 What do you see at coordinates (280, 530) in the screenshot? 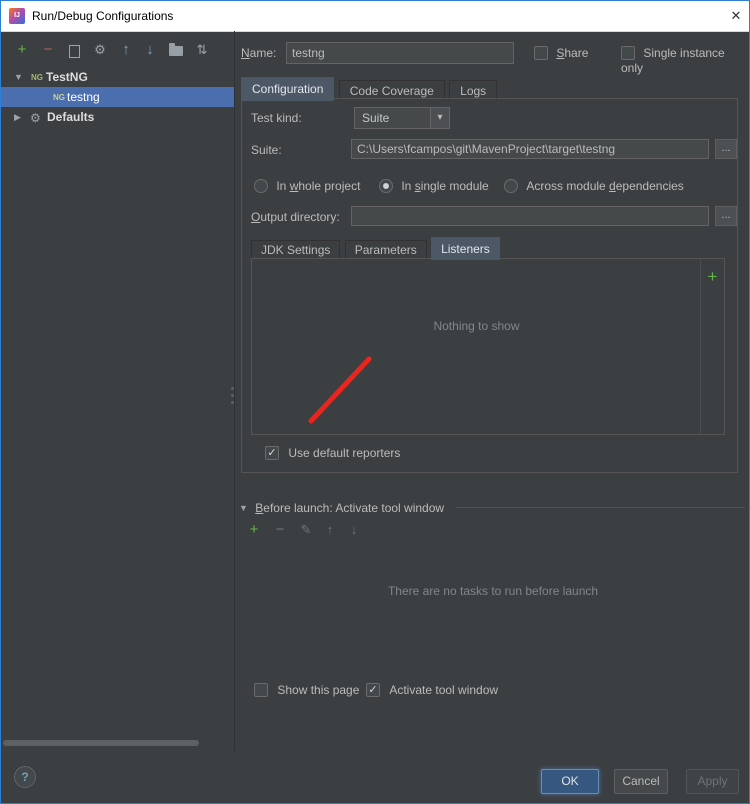
I see `before-launch-remove-button: −` at bounding box center [280, 530].